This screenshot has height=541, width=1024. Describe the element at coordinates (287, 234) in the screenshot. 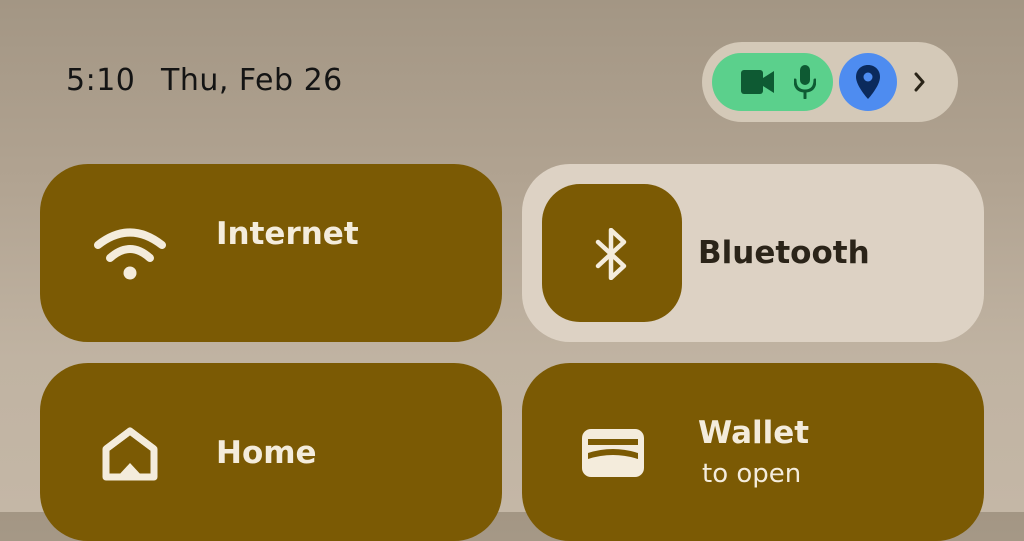

I see `internet-tile-label: Internet` at that location.